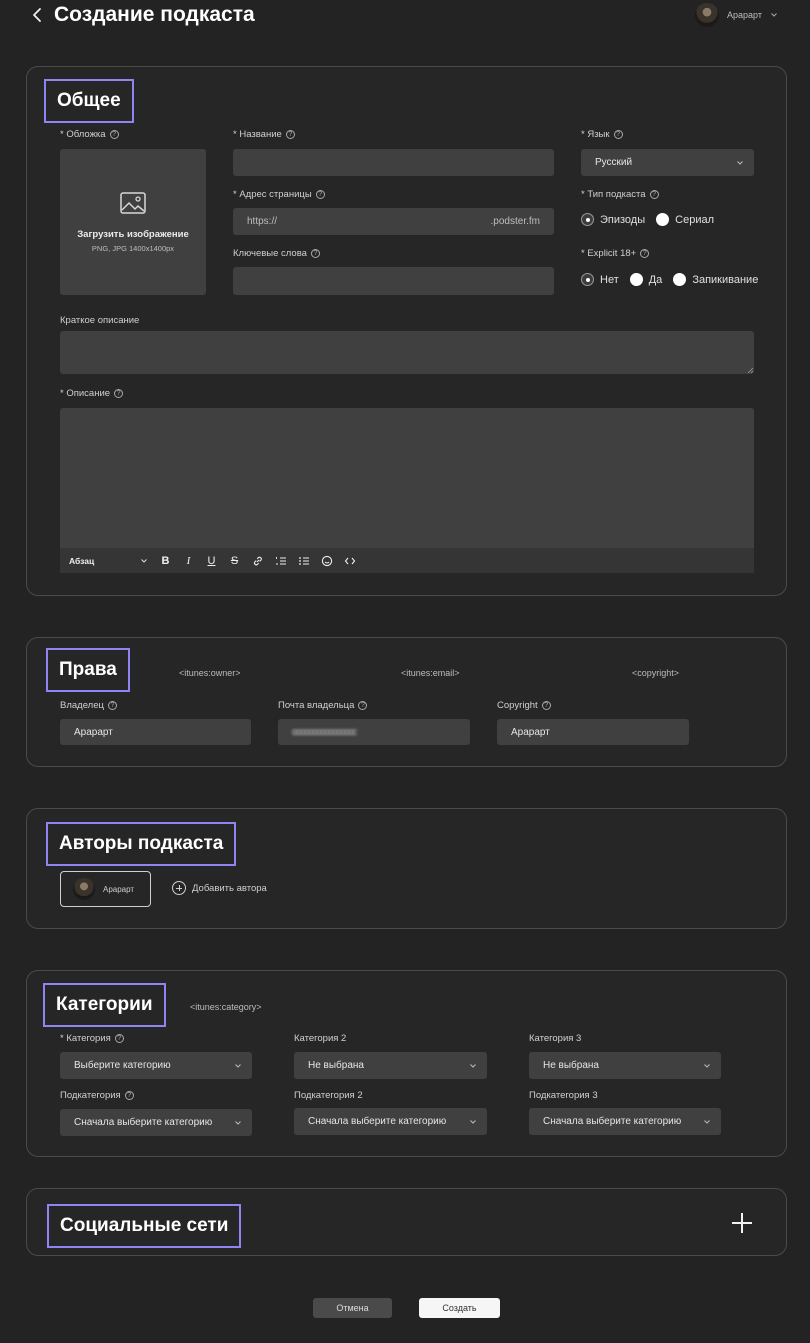 Image resolution: width=810 pixels, height=1343 pixels. Describe the element at coordinates (119, 889) in the screenshot. I see `author-name: Арарарт` at that location.